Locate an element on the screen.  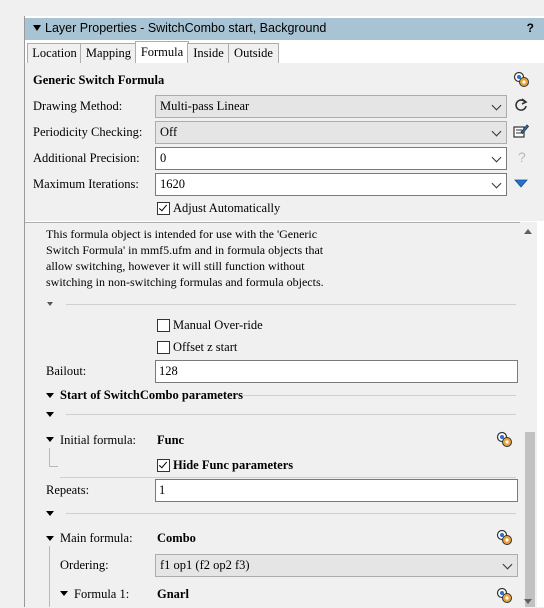
refresh-icon is located at coordinates (521, 105).